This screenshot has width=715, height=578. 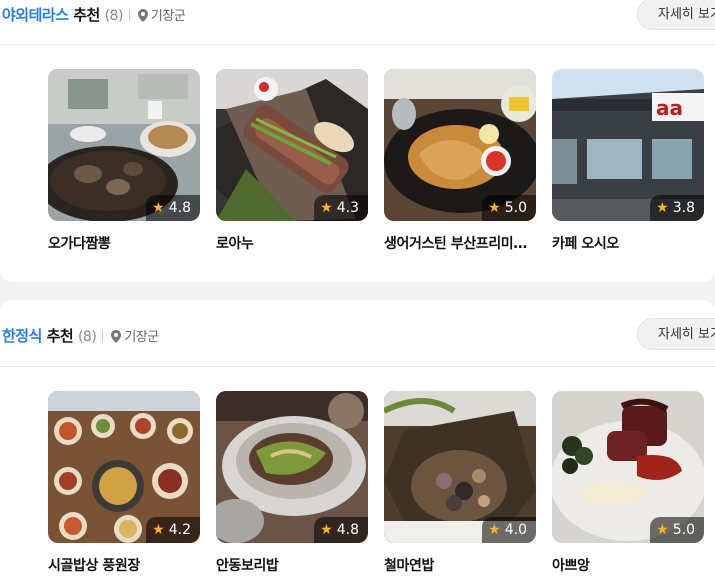 I want to click on rating-badge: ★ 4.3, so click(x=341, y=208).